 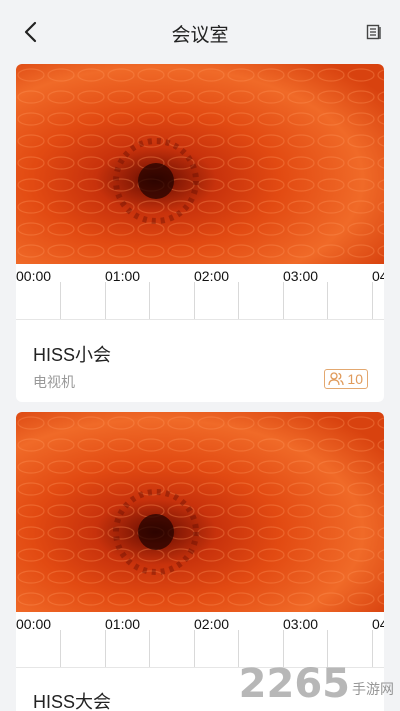 I want to click on timeline-baseline, so click(x=200, y=319).